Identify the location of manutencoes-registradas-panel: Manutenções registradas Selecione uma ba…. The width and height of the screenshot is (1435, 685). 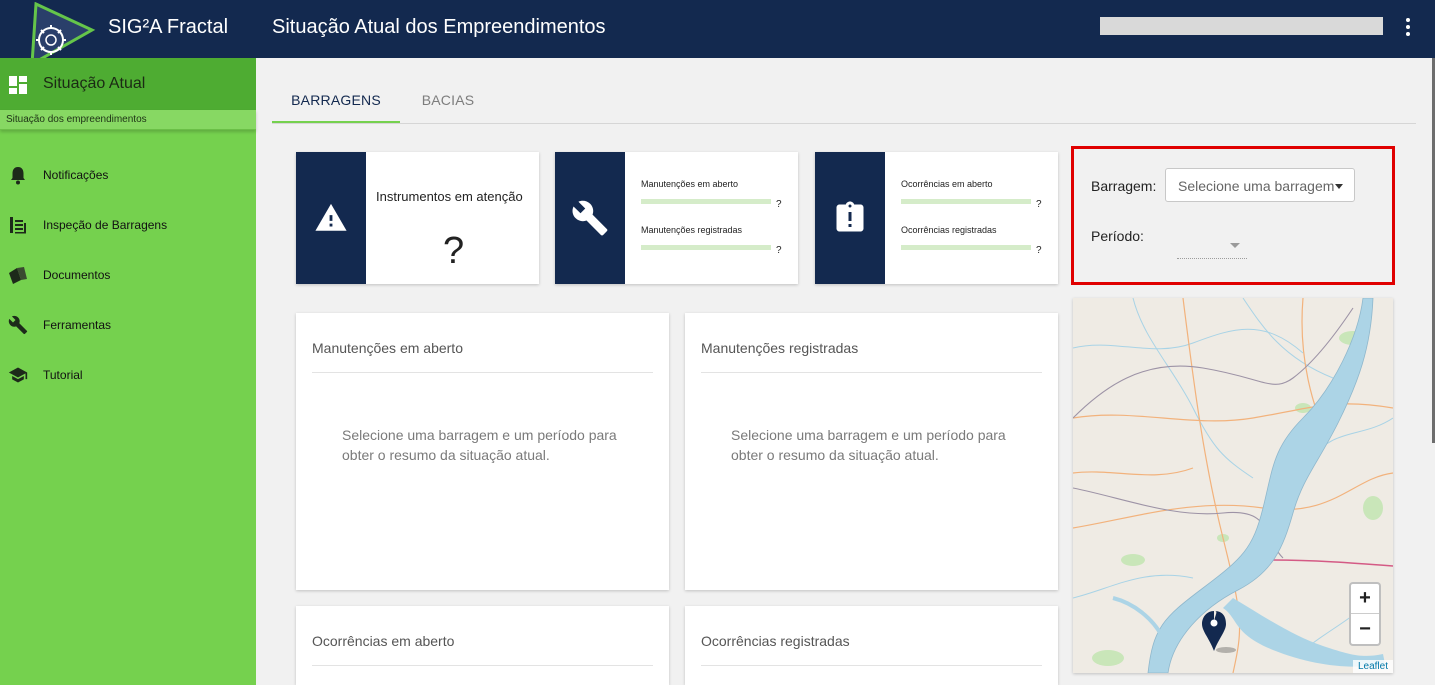
(871, 451).